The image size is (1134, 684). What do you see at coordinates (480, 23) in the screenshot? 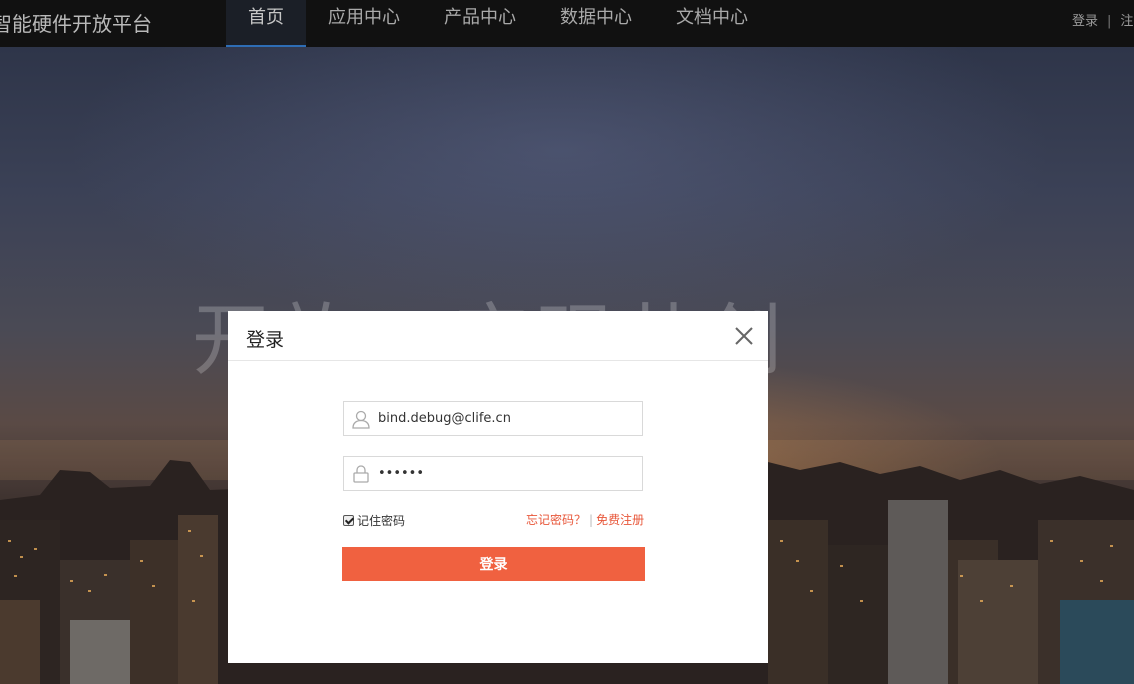
I see `nav-item-products: 产品中心` at bounding box center [480, 23].